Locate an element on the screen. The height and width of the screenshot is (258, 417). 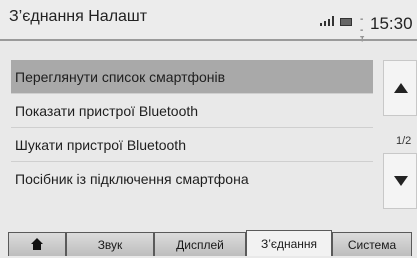
menu-item-label: Шукати пристрої Bluetooth is located at coordinates (100, 145).